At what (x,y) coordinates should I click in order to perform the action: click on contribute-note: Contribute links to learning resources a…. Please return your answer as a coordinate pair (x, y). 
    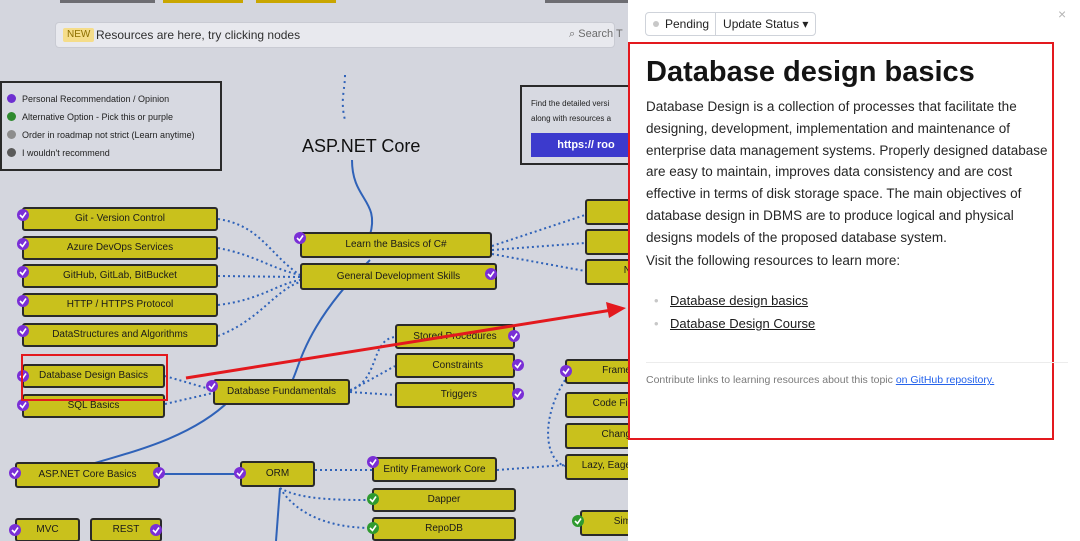
    Looking at the image, I should click on (820, 380).